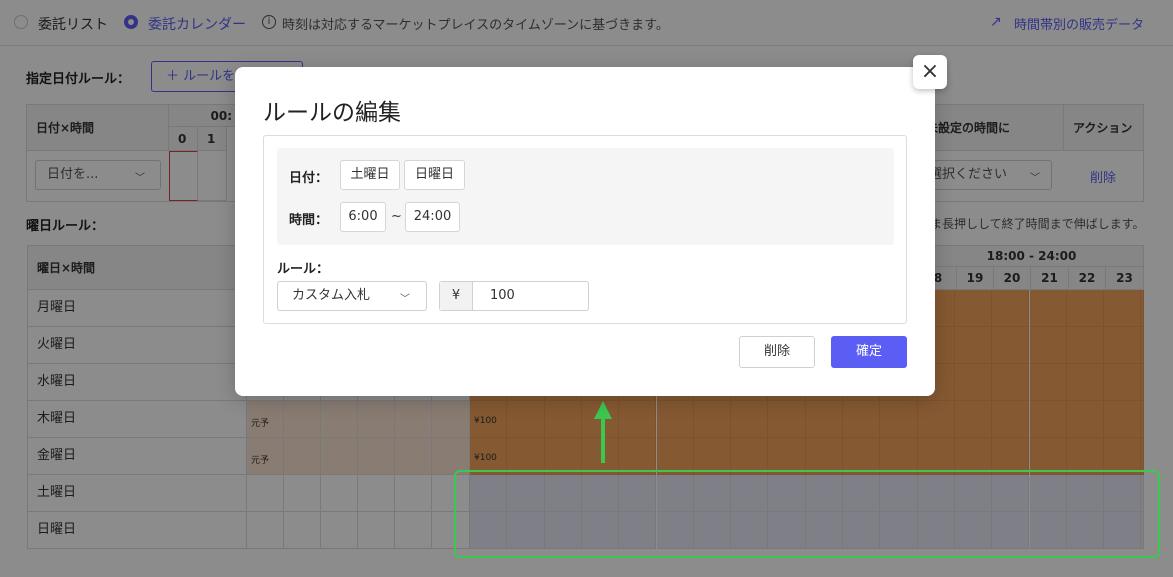  Describe the element at coordinates (363, 217) in the screenshot. I see `time-start: 6:00` at that location.